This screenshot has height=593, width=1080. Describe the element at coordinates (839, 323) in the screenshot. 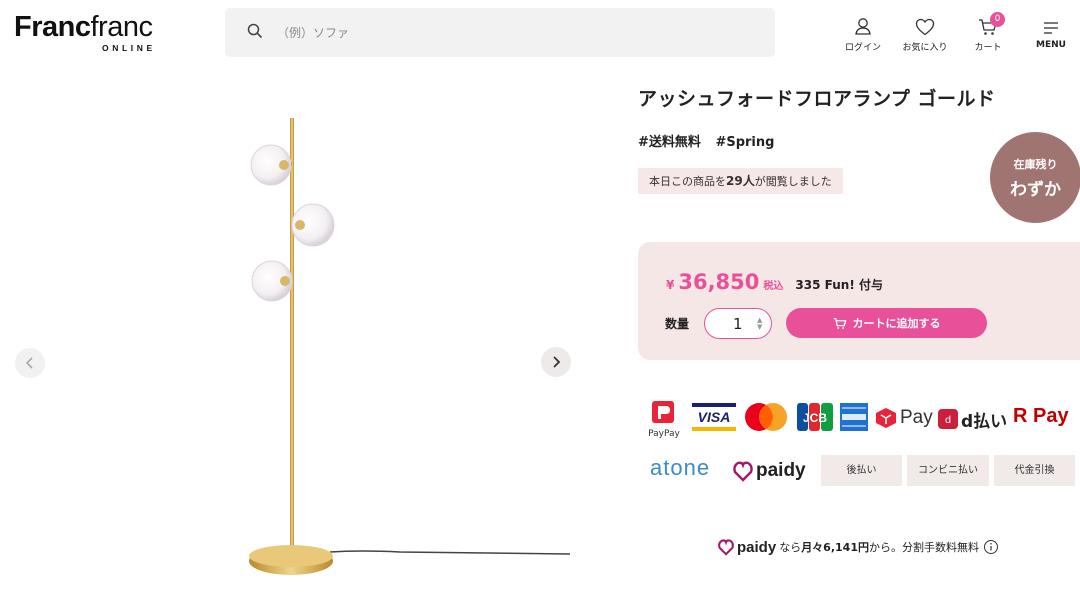

I see `cart-plus-icon` at that location.